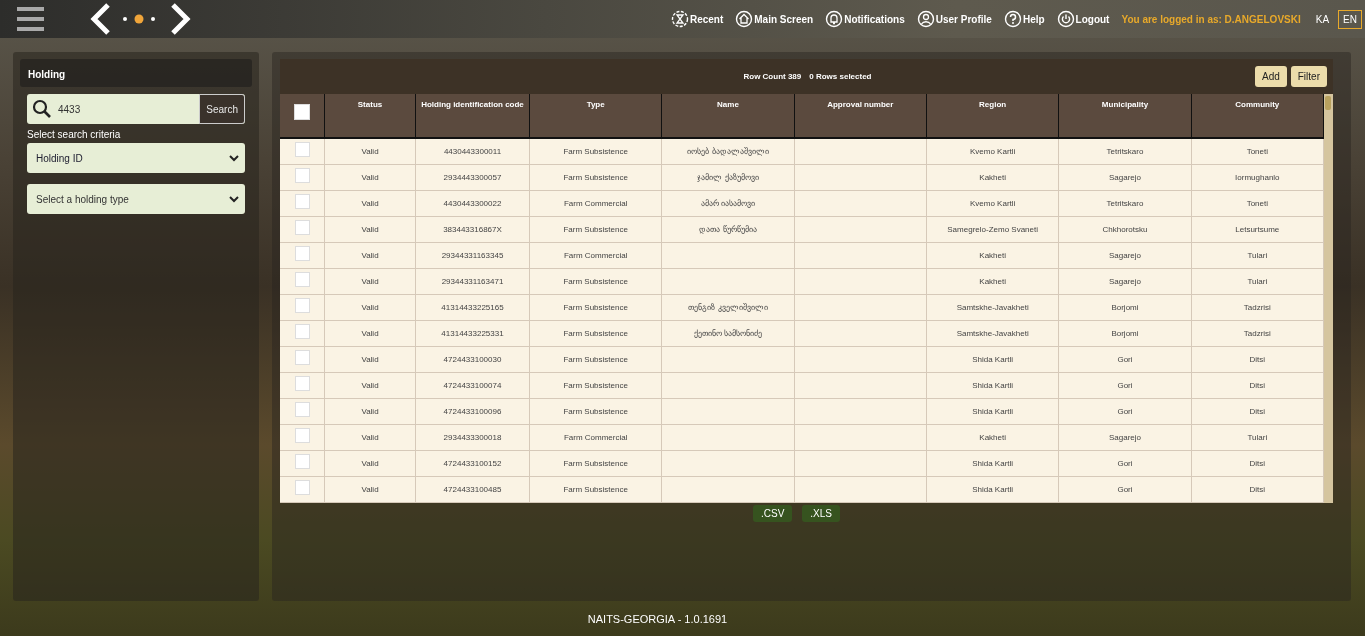 The width and height of the screenshot is (1365, 636). Describe the element at coordinates (1328, 103) in the screenshot. I see `scrollbar-thumb` at that location.